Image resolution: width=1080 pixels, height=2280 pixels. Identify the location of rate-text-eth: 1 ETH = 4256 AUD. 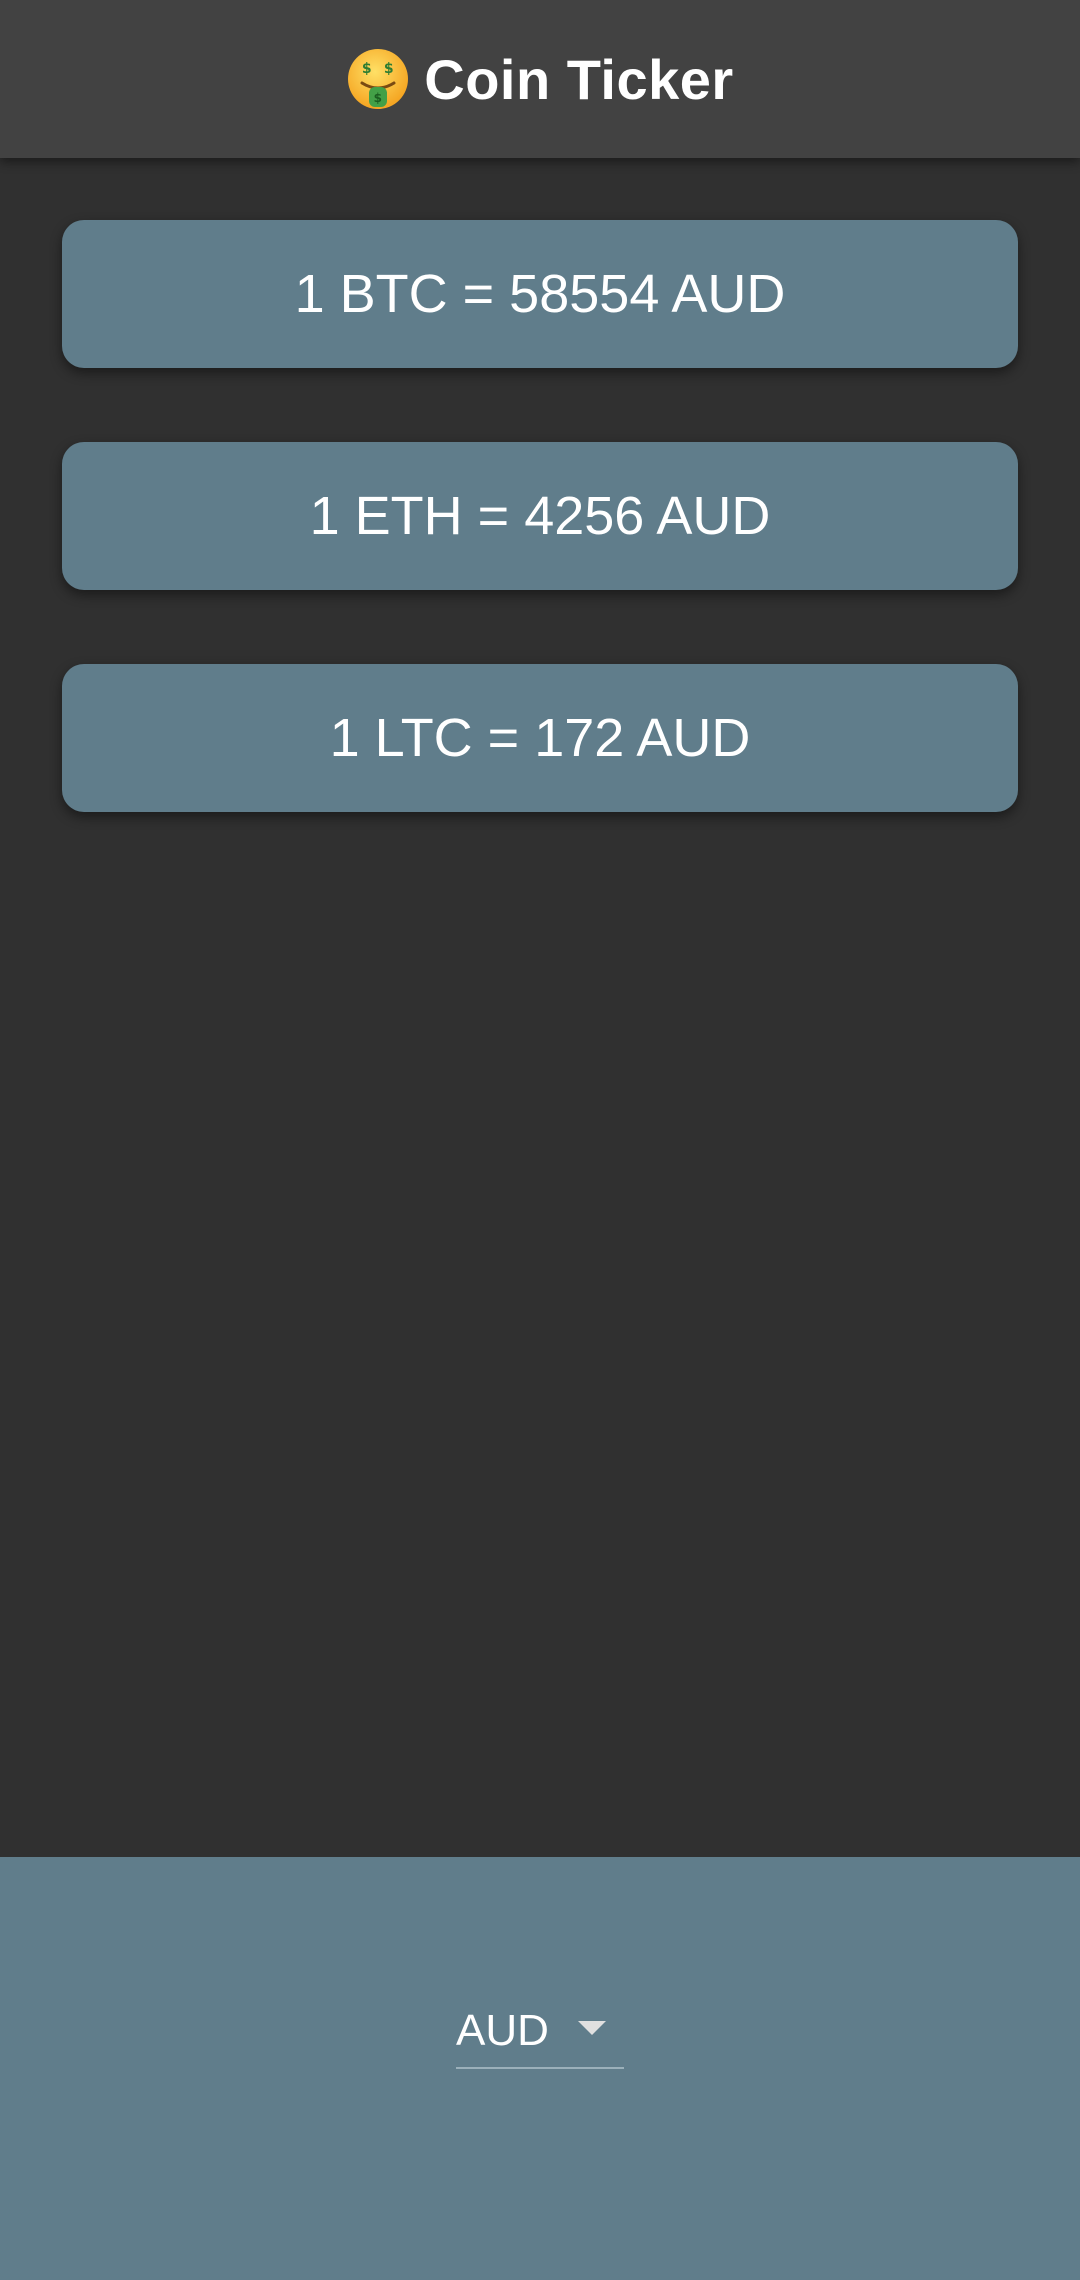
(540, 516).